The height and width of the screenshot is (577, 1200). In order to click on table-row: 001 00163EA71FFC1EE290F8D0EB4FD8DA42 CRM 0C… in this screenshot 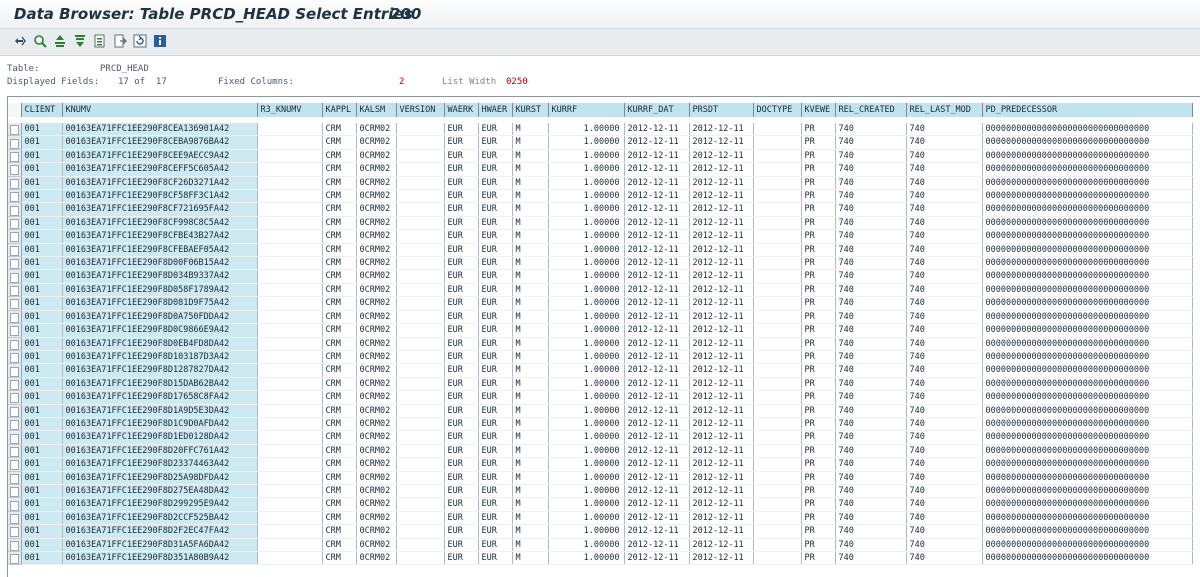, I will do `click(600, 344)`.